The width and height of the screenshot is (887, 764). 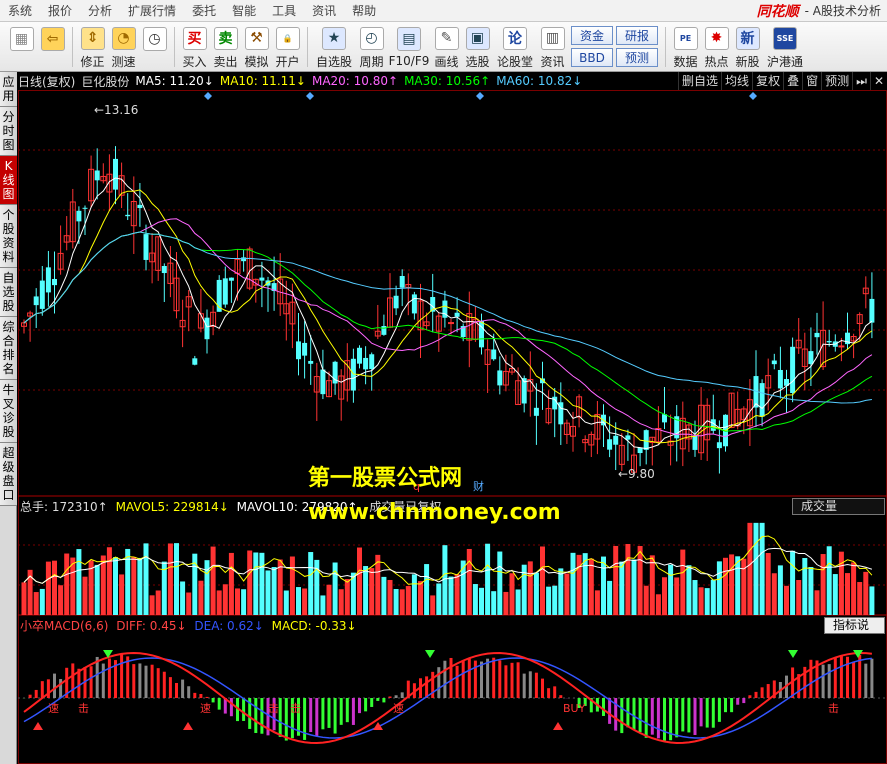 What do you see at coordinates (592, 57) in the screenshot?
I see `toolbar-box-BBD: BBD` at bounding box center [592, 57].